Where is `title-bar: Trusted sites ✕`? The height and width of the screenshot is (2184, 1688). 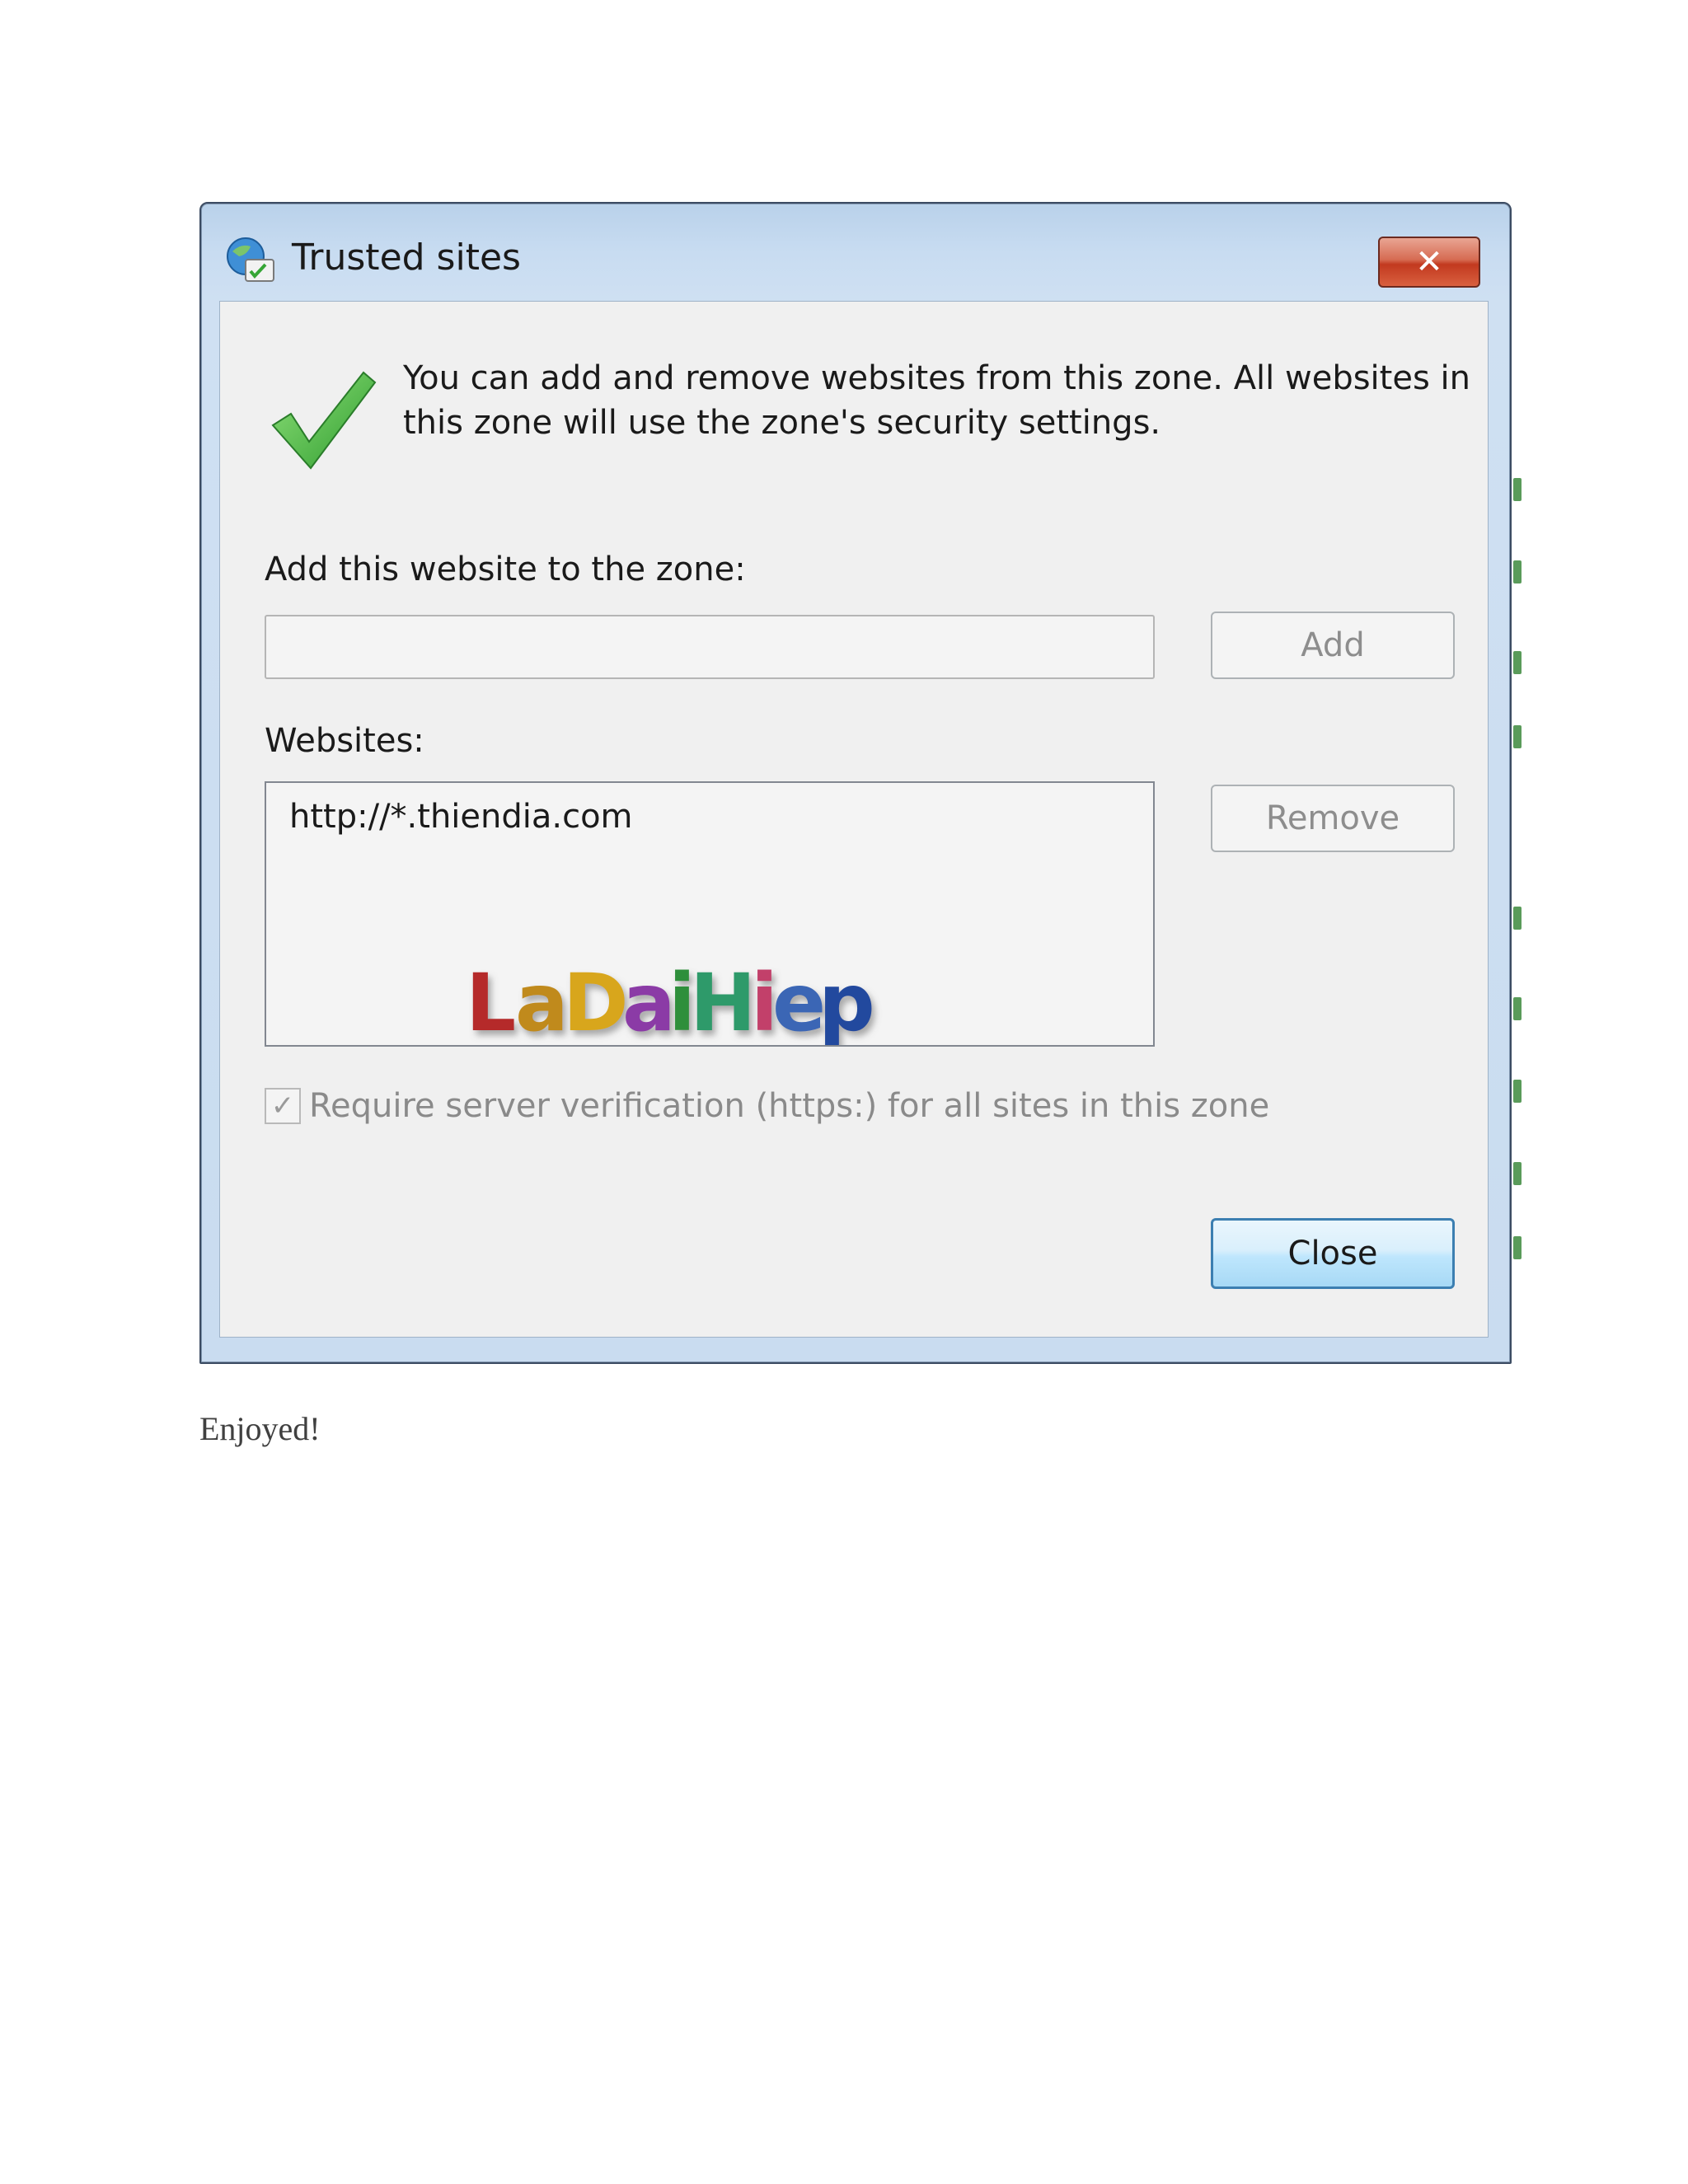
title-bar: Trusted sites ✕ is located at coordinates (855, 252).